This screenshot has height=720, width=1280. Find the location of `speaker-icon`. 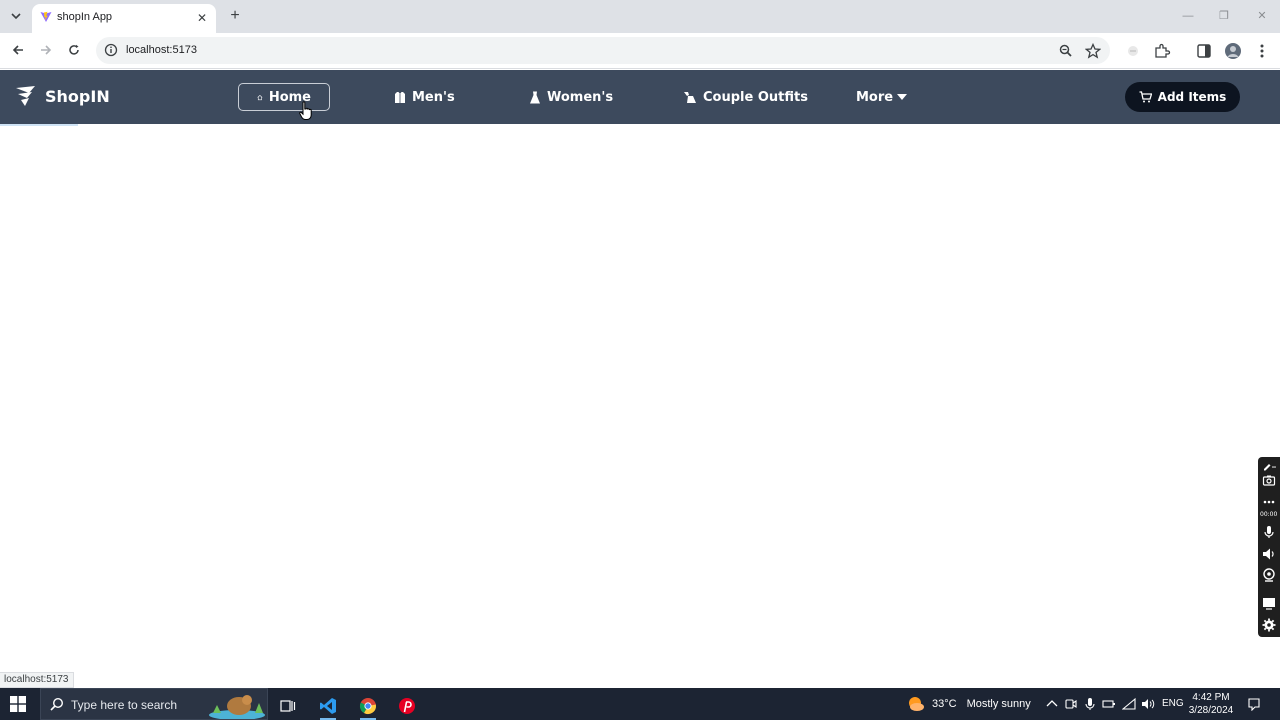

speaker-icon is located at coordinates (1269, 554).